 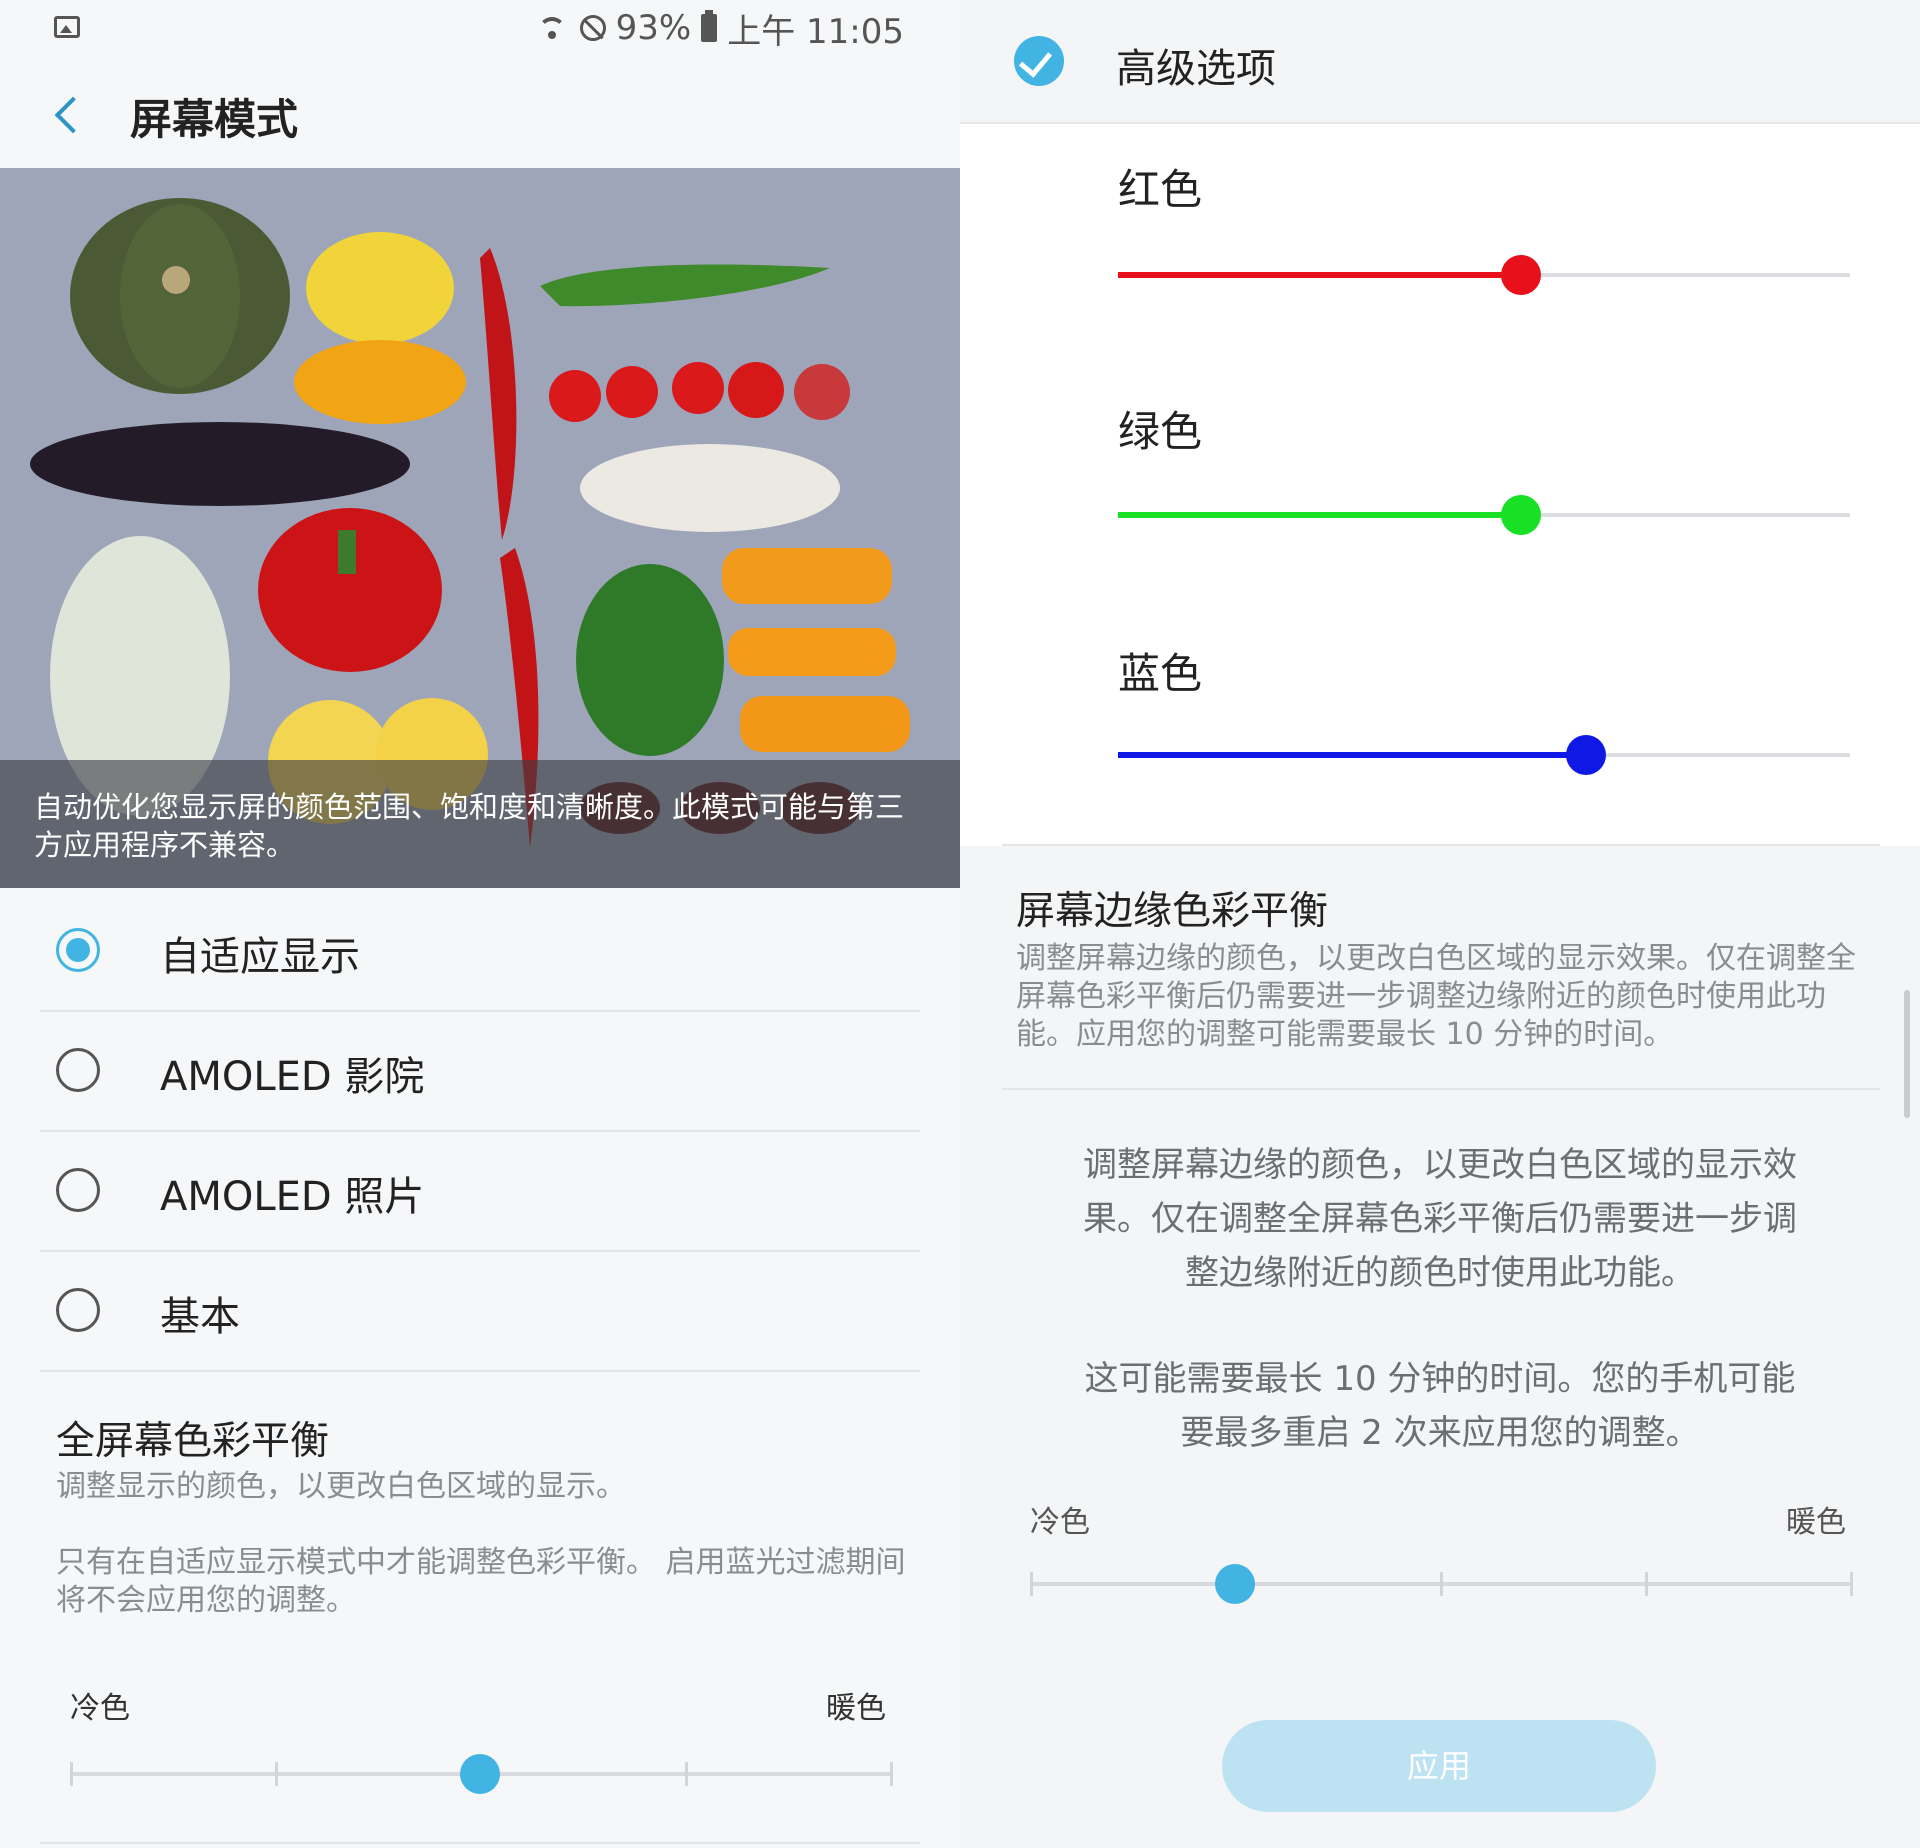 What do you see at coordinates (200, 1317) in the screenshot?
I see `mode-label: 基本` at bounding box center [200, 1317].